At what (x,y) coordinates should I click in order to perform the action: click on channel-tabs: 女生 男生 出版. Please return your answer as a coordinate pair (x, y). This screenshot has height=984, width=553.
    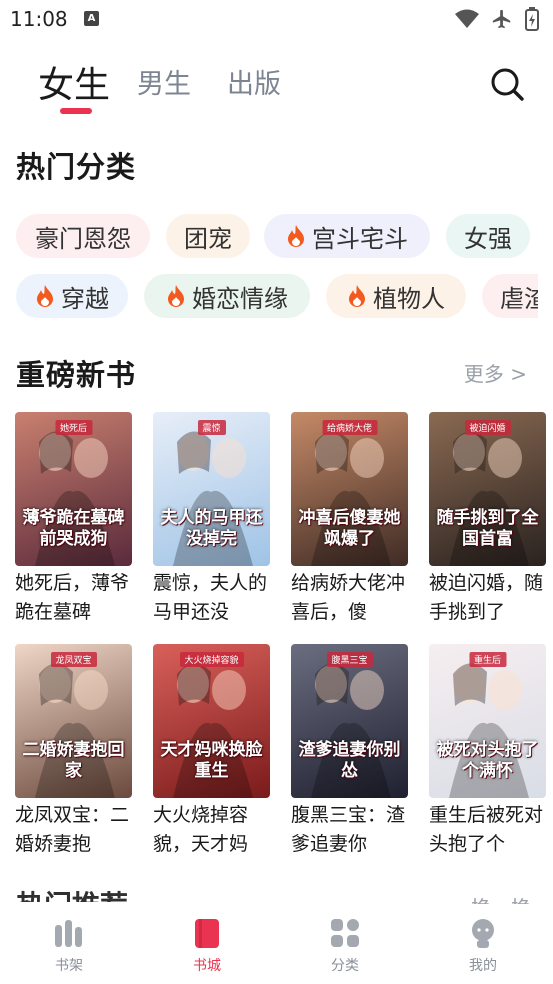
    Looking at the image, I should click on (276, 87).